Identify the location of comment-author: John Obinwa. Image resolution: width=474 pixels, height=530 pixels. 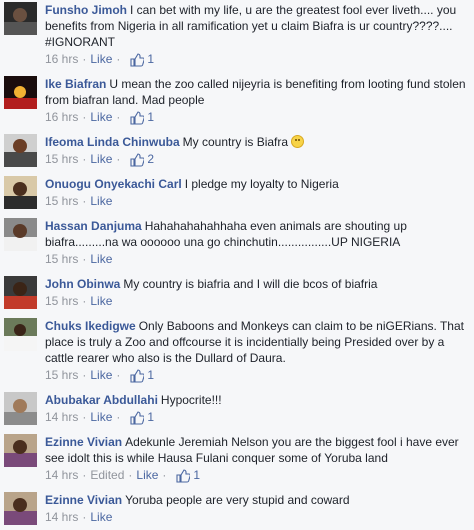
(82, 284).